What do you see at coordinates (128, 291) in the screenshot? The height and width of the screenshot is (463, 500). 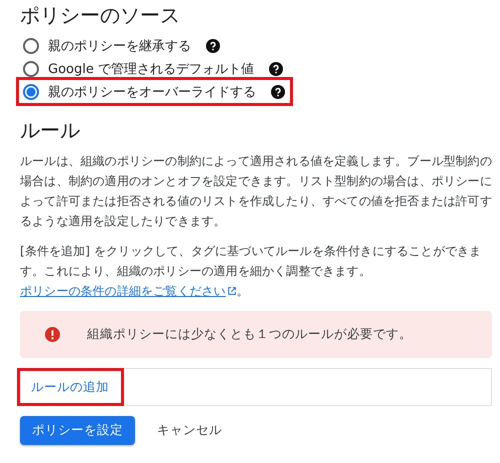 I see `conditions-link: ポリシーの条件の詳細をご覧ください` at bounding box center [128, 291].